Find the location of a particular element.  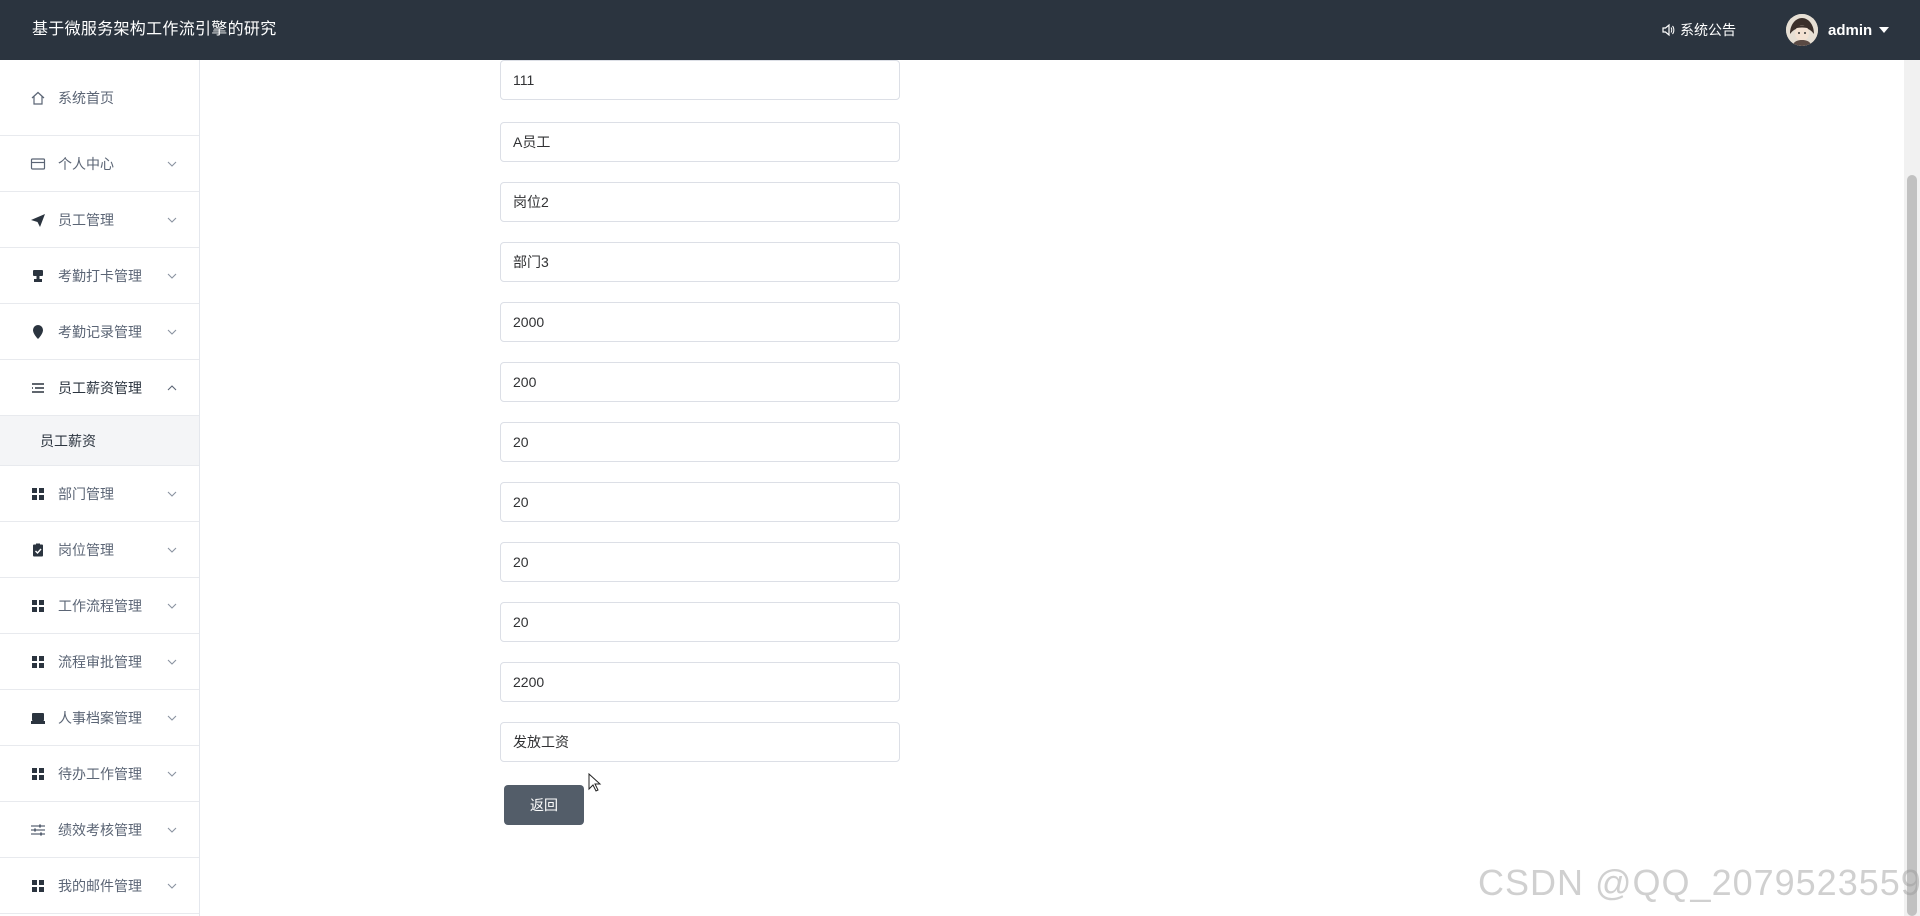

sidebar-item-label: 人事档案管理 is located at coordinates (100, 717).